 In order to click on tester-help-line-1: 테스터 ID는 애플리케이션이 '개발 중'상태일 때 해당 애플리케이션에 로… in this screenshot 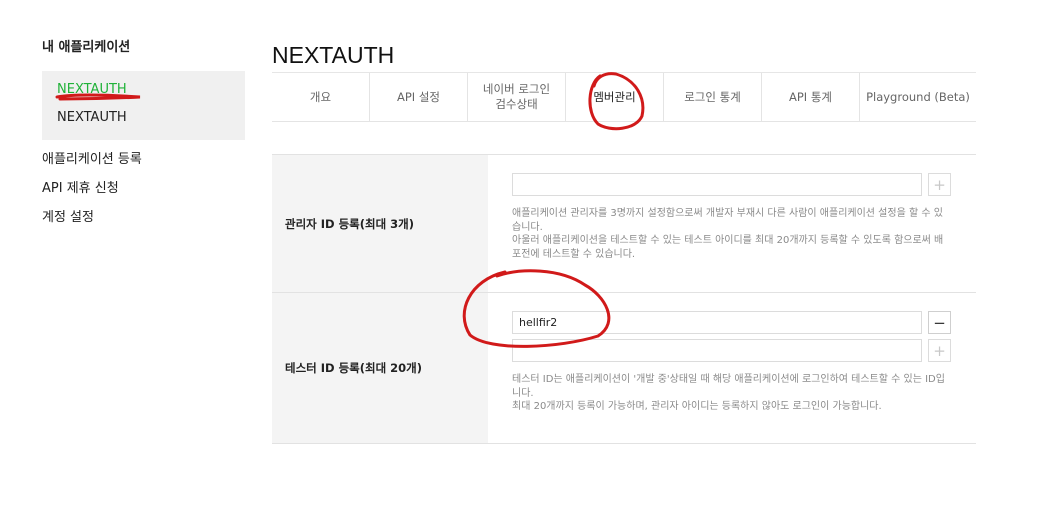, I will do `click(728, 386)`.